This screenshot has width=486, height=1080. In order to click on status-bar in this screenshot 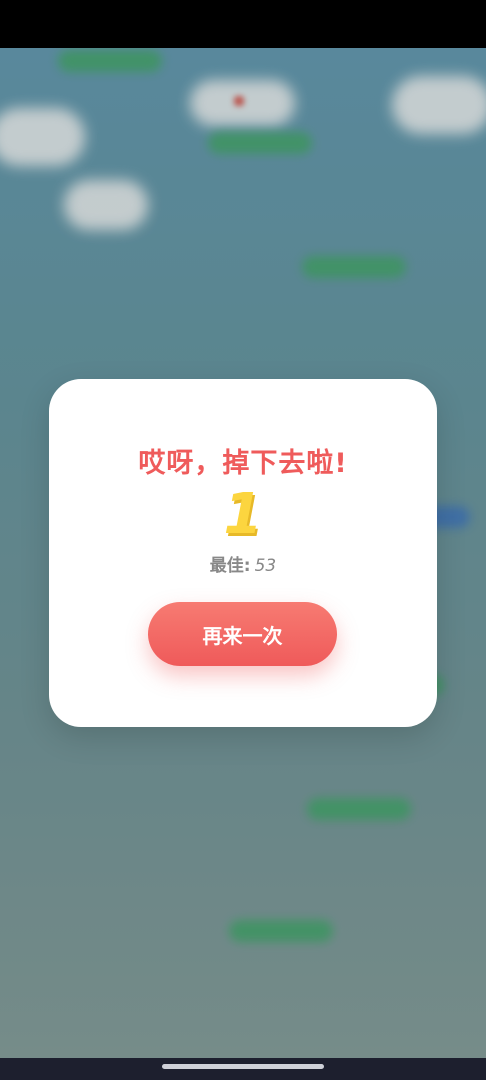, I will do `click(243, 24)`.